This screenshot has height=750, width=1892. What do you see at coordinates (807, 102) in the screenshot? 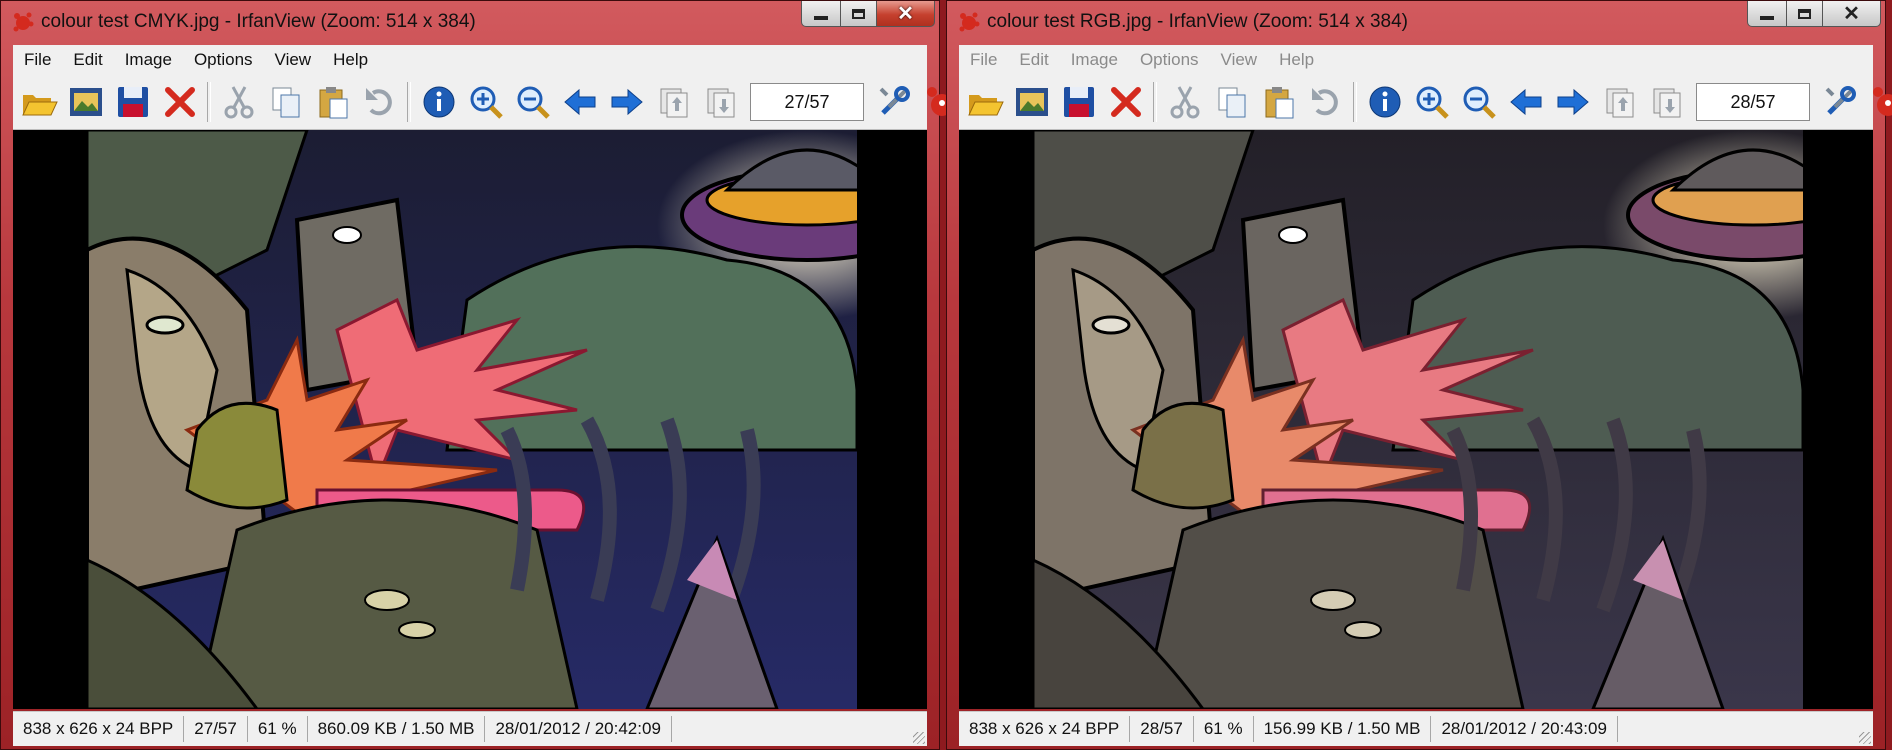
I see `page-number-field: 27/57` at bounding box center [807, 102].